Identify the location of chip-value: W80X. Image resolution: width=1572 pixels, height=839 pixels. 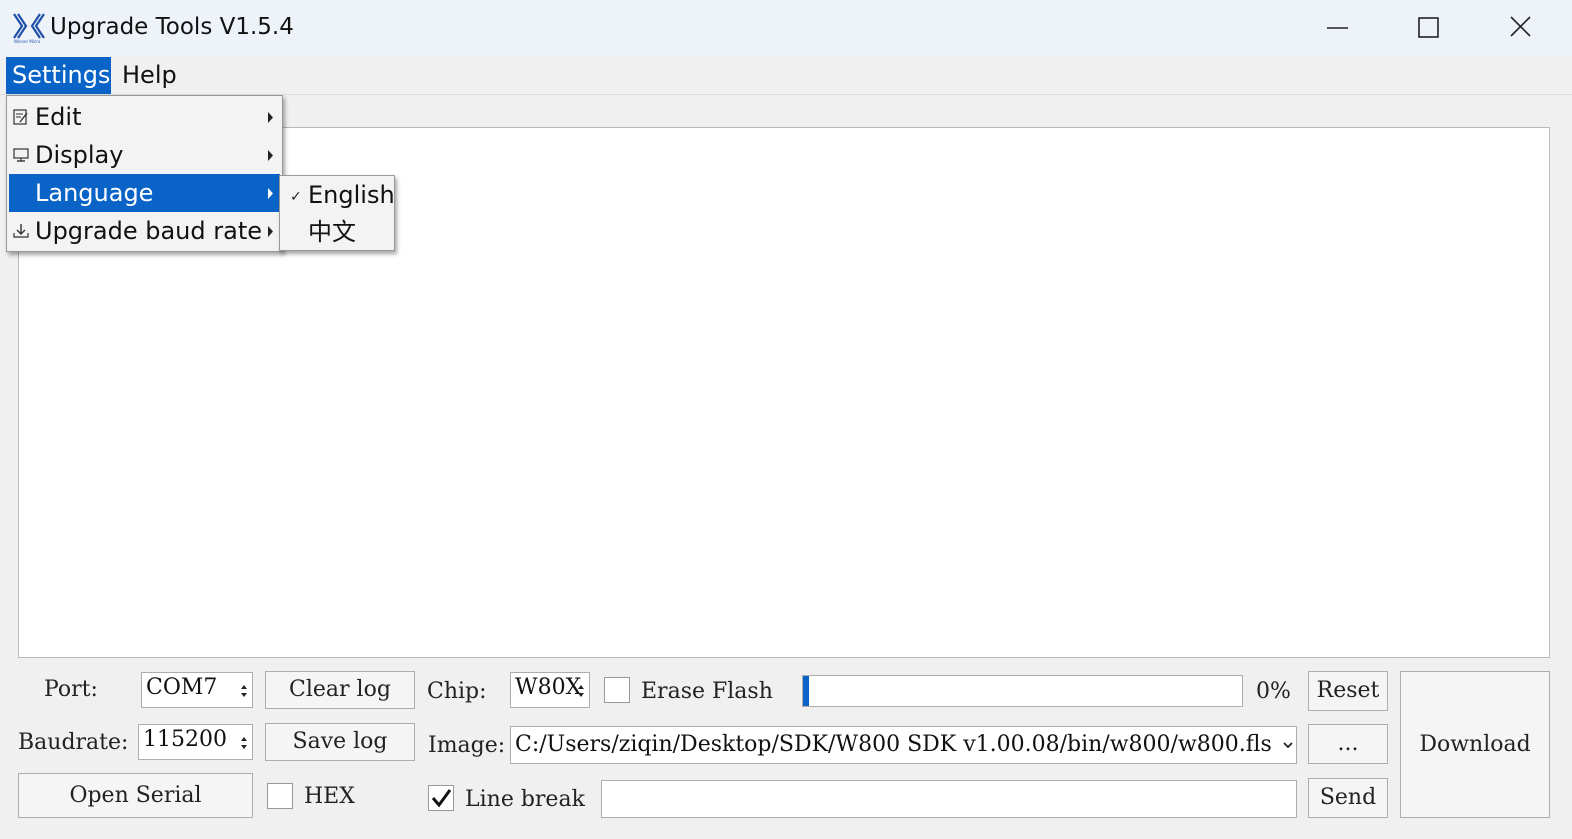
(548, 687).